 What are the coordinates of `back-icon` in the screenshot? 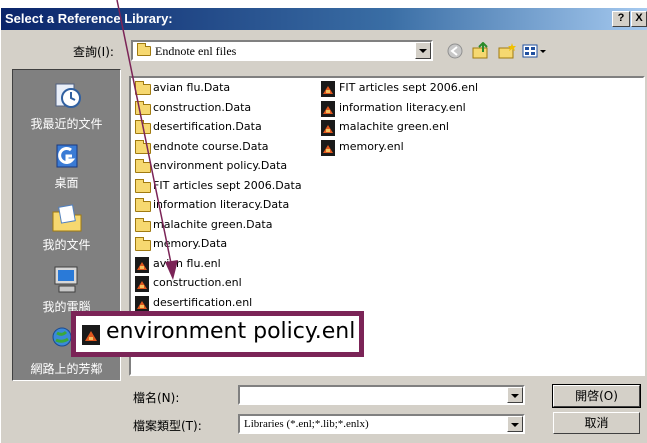 It's located at (455, 51).